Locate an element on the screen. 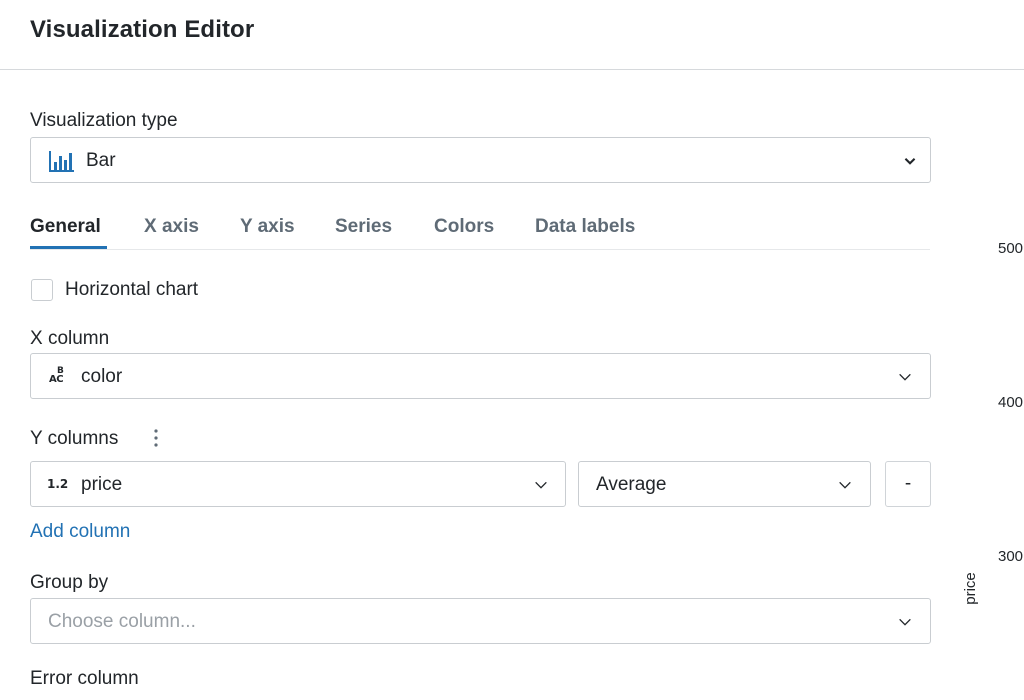  numeric-type-icon: 1.2 is located at coordinates (58, 484).